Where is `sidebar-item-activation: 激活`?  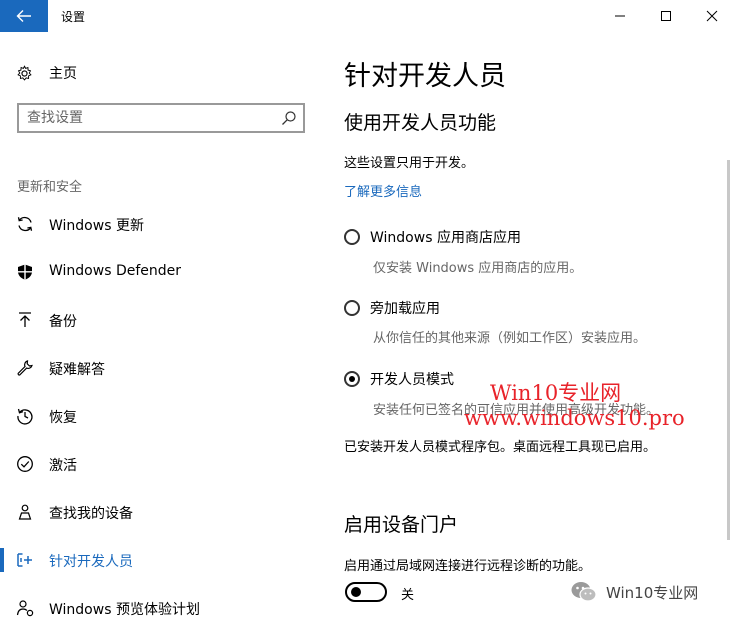 sidebar-item-activation: 激活 is located at coordinates (165, 464).